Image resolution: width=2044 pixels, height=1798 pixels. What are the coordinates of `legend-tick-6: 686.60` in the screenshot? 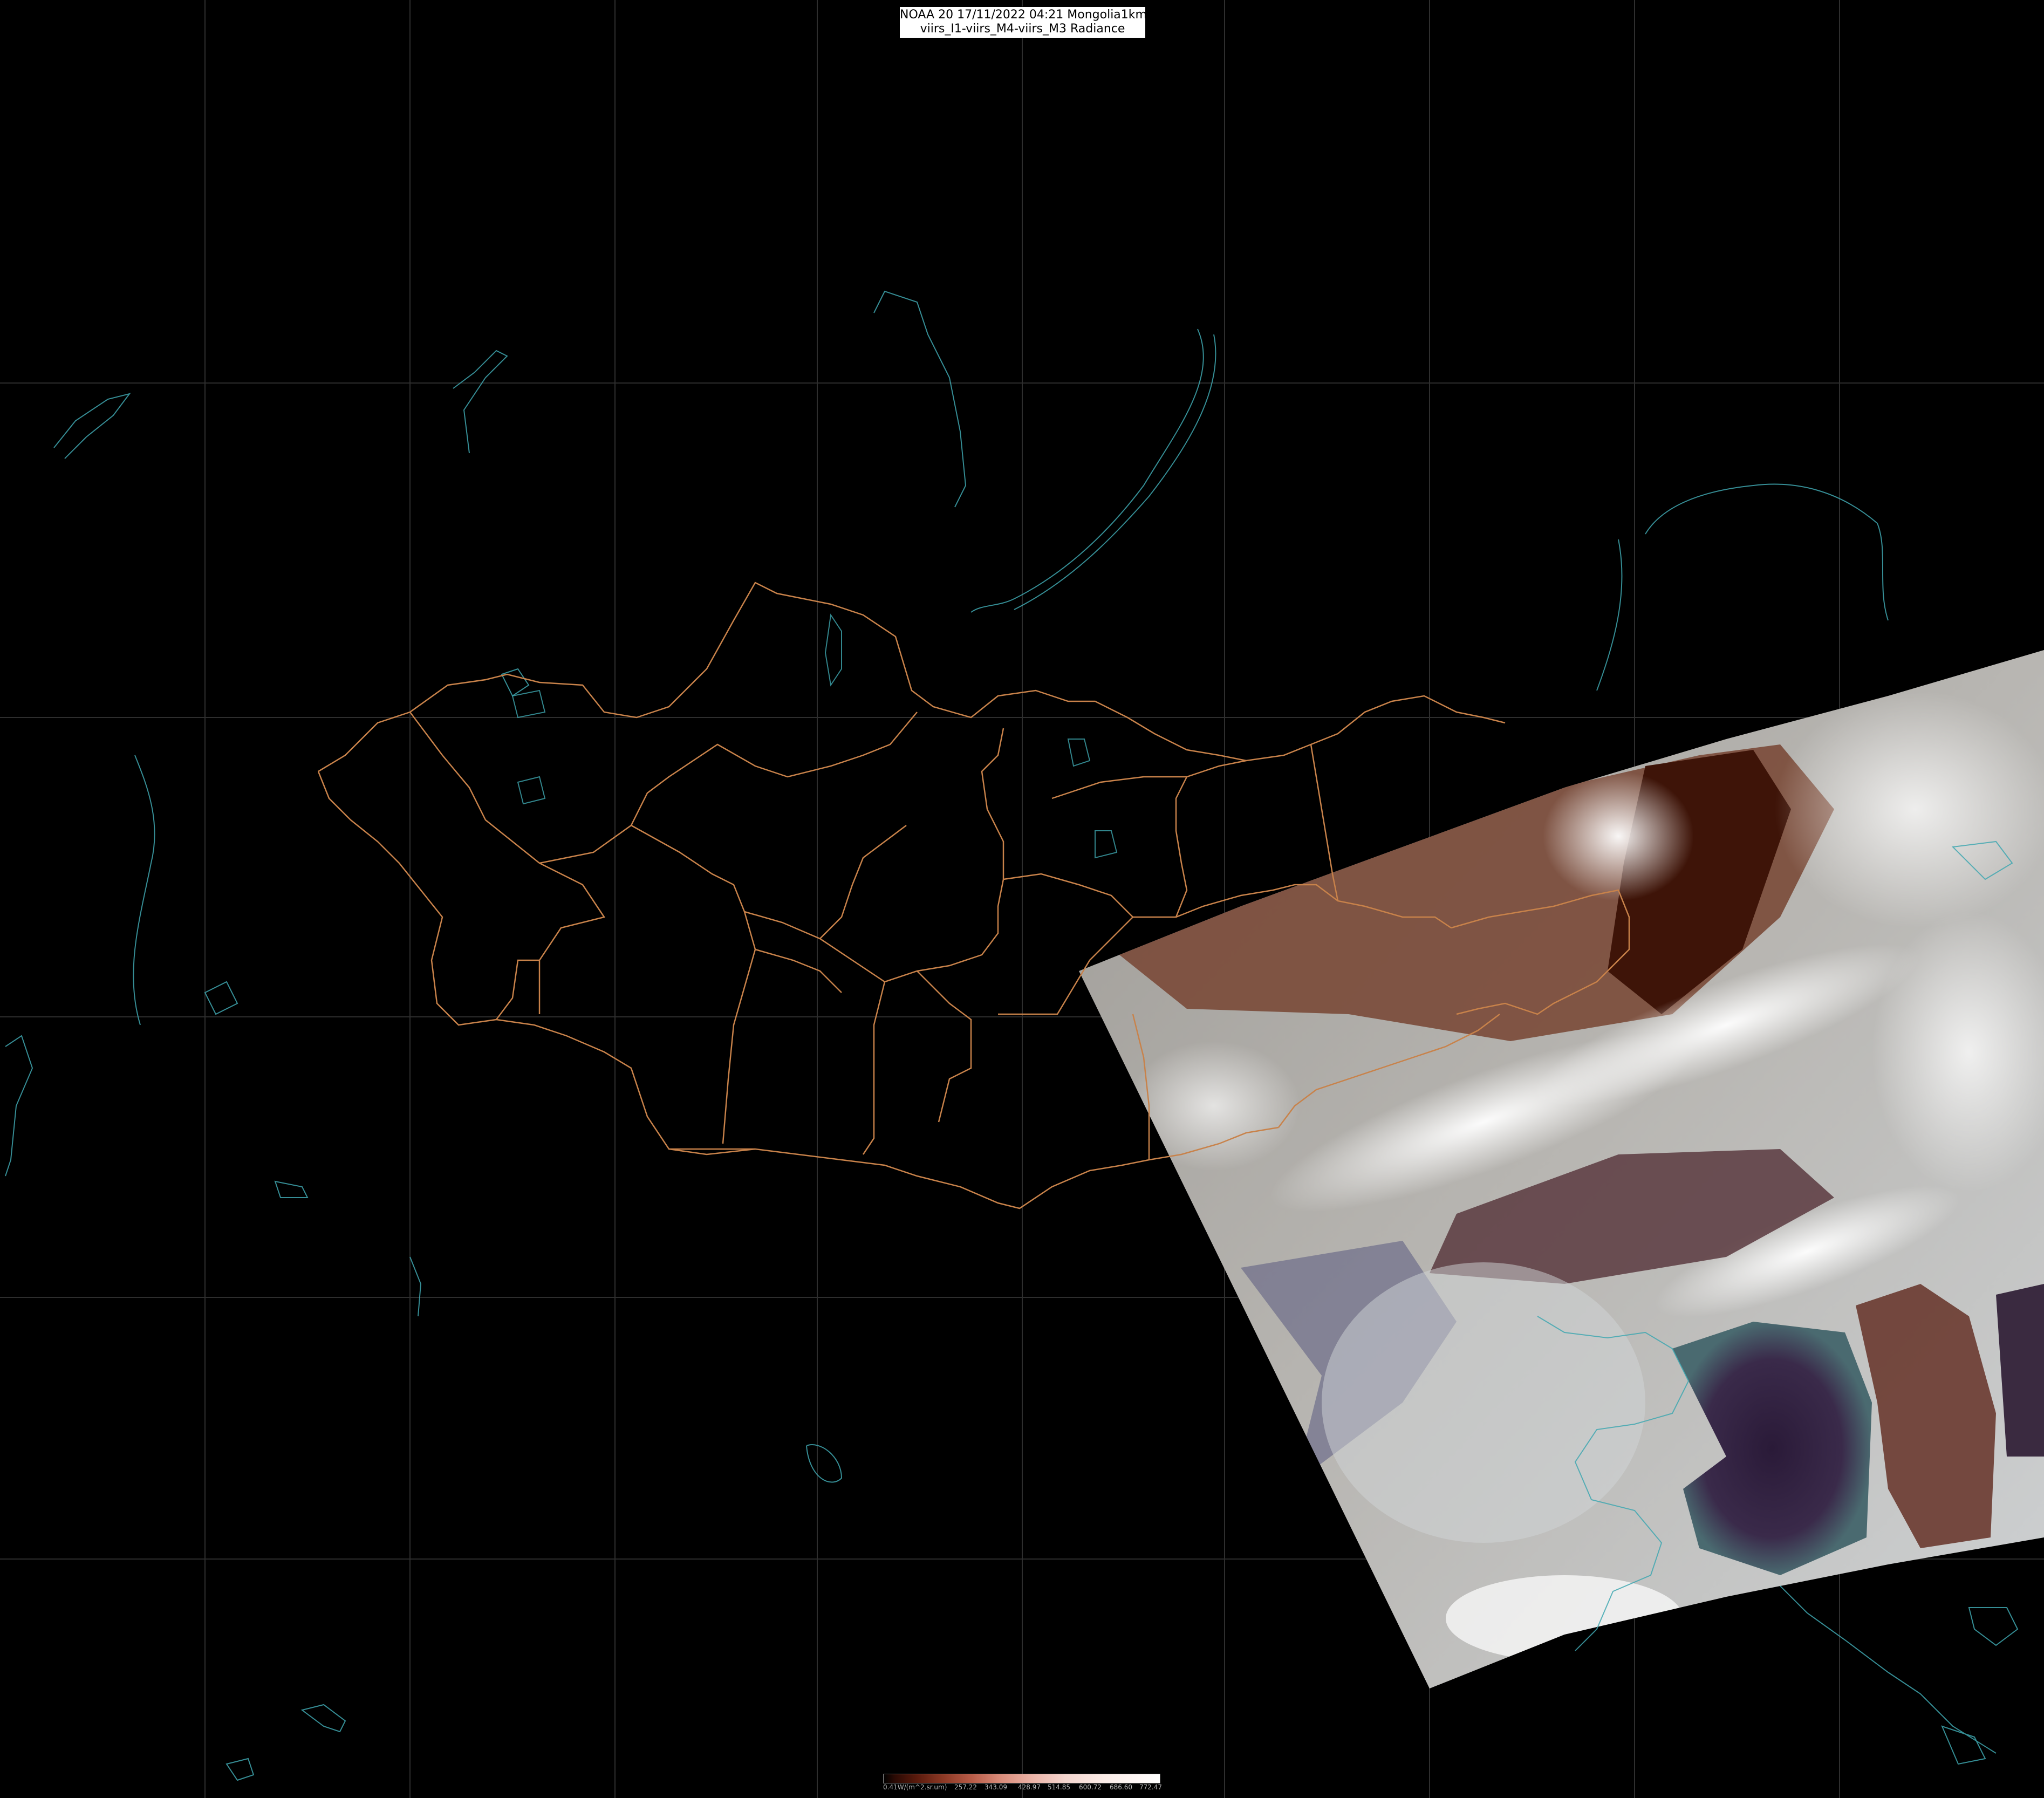 It's located at (1121, 1787).